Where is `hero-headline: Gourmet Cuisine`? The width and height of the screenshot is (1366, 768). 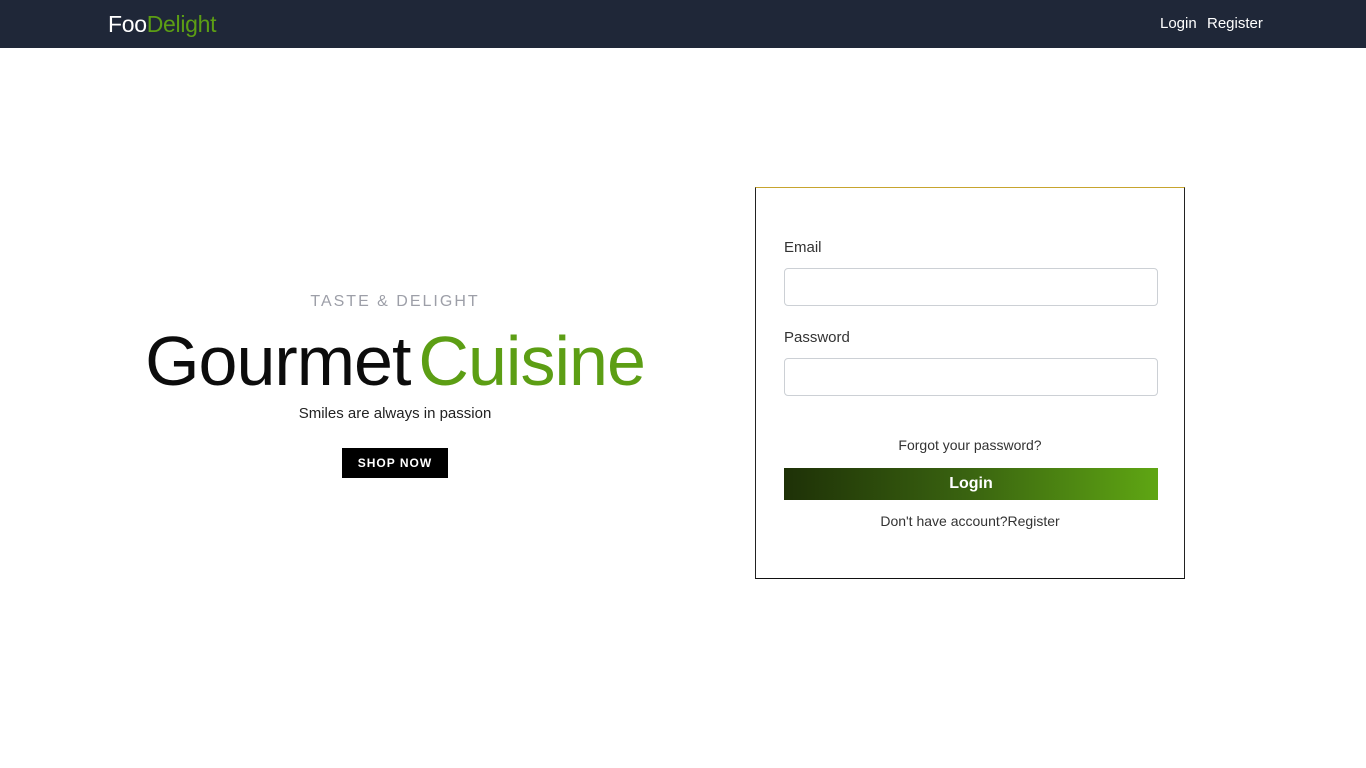
hero-headline: Gourmet Cuisine is located at coordinates (395, 361).